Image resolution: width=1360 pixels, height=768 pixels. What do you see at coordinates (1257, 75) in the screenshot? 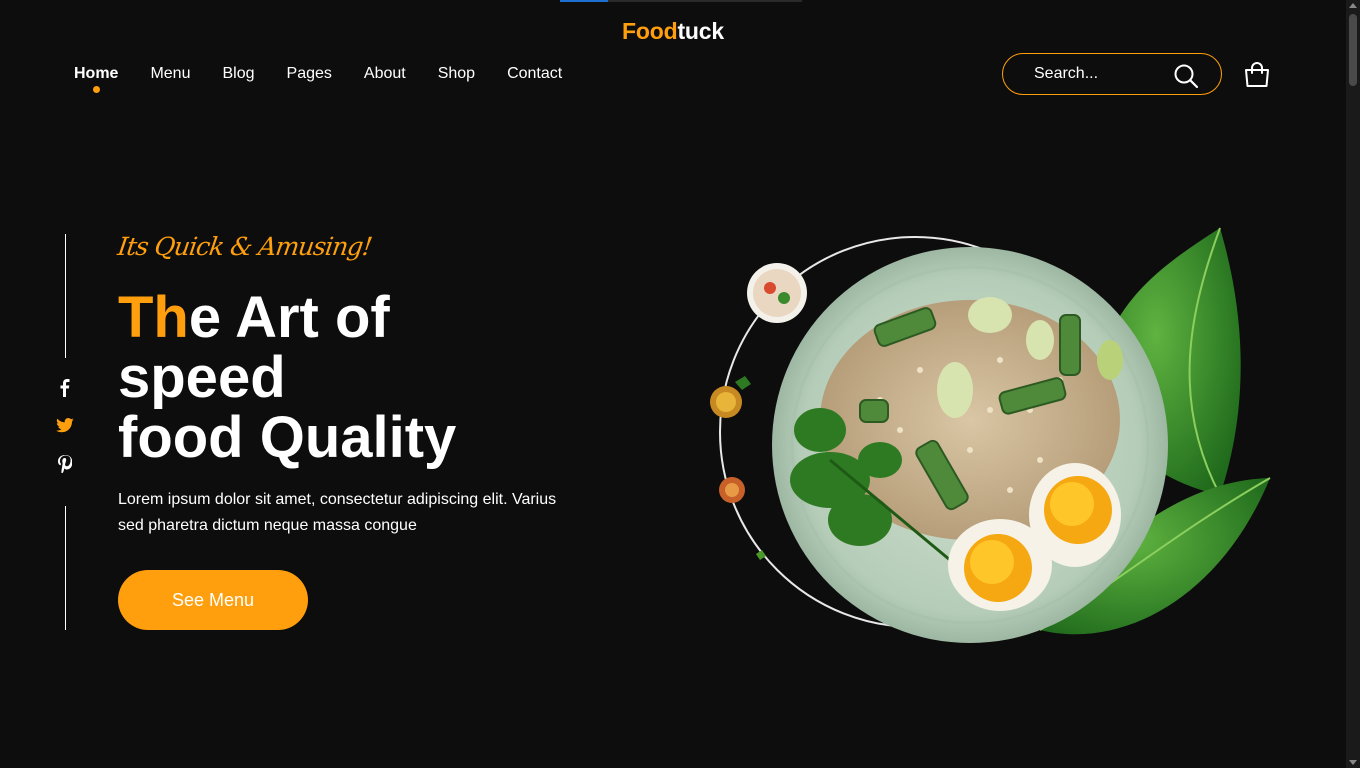
I see `shopping-bag-icon` at bounding box center [1257, 75].